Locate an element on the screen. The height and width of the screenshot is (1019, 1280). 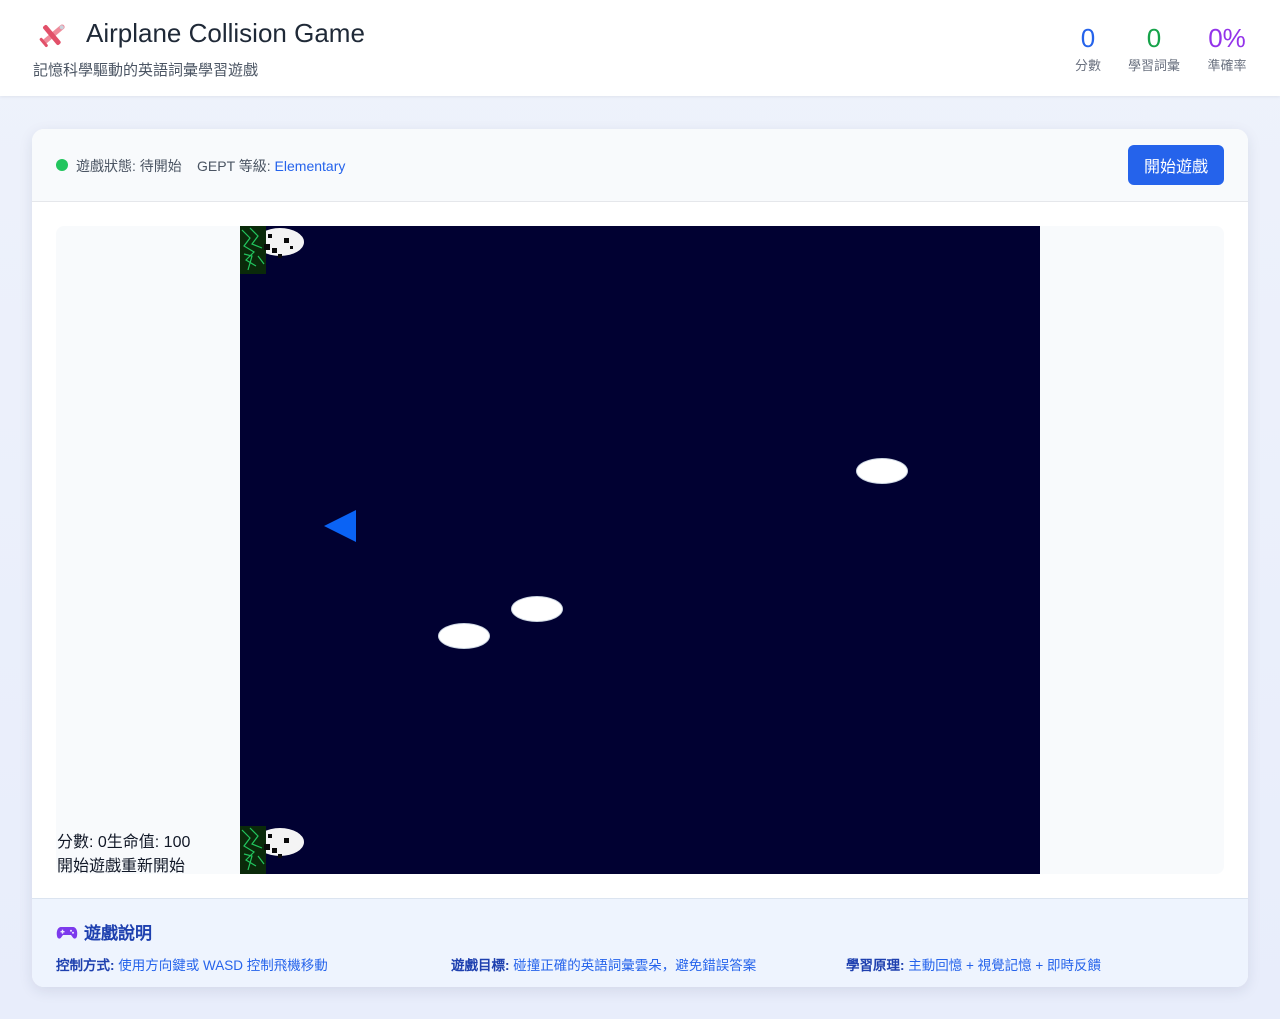
instruction-text: 使用方向鍵或 WASD 控制飛機移動 is located at coordinates (223, 965).